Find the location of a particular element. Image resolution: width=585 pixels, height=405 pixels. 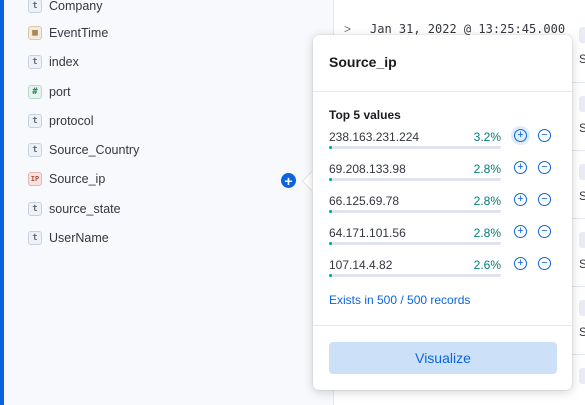

field-item-company: t Company is located at coordinates (65, 8).